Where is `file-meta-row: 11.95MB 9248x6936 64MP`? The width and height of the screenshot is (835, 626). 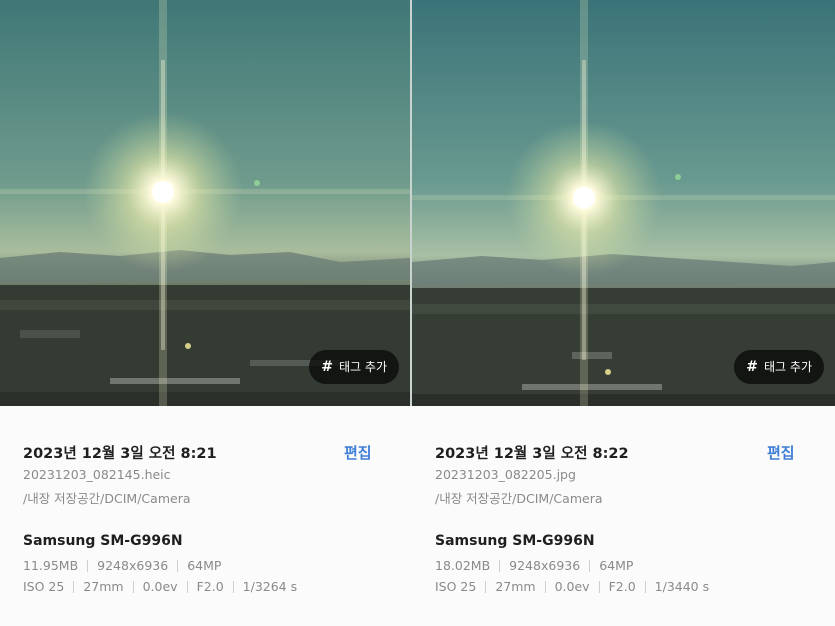
file-meta-row: 11.95MB 9248x6936 64MP is located at coordinates (122, 565).